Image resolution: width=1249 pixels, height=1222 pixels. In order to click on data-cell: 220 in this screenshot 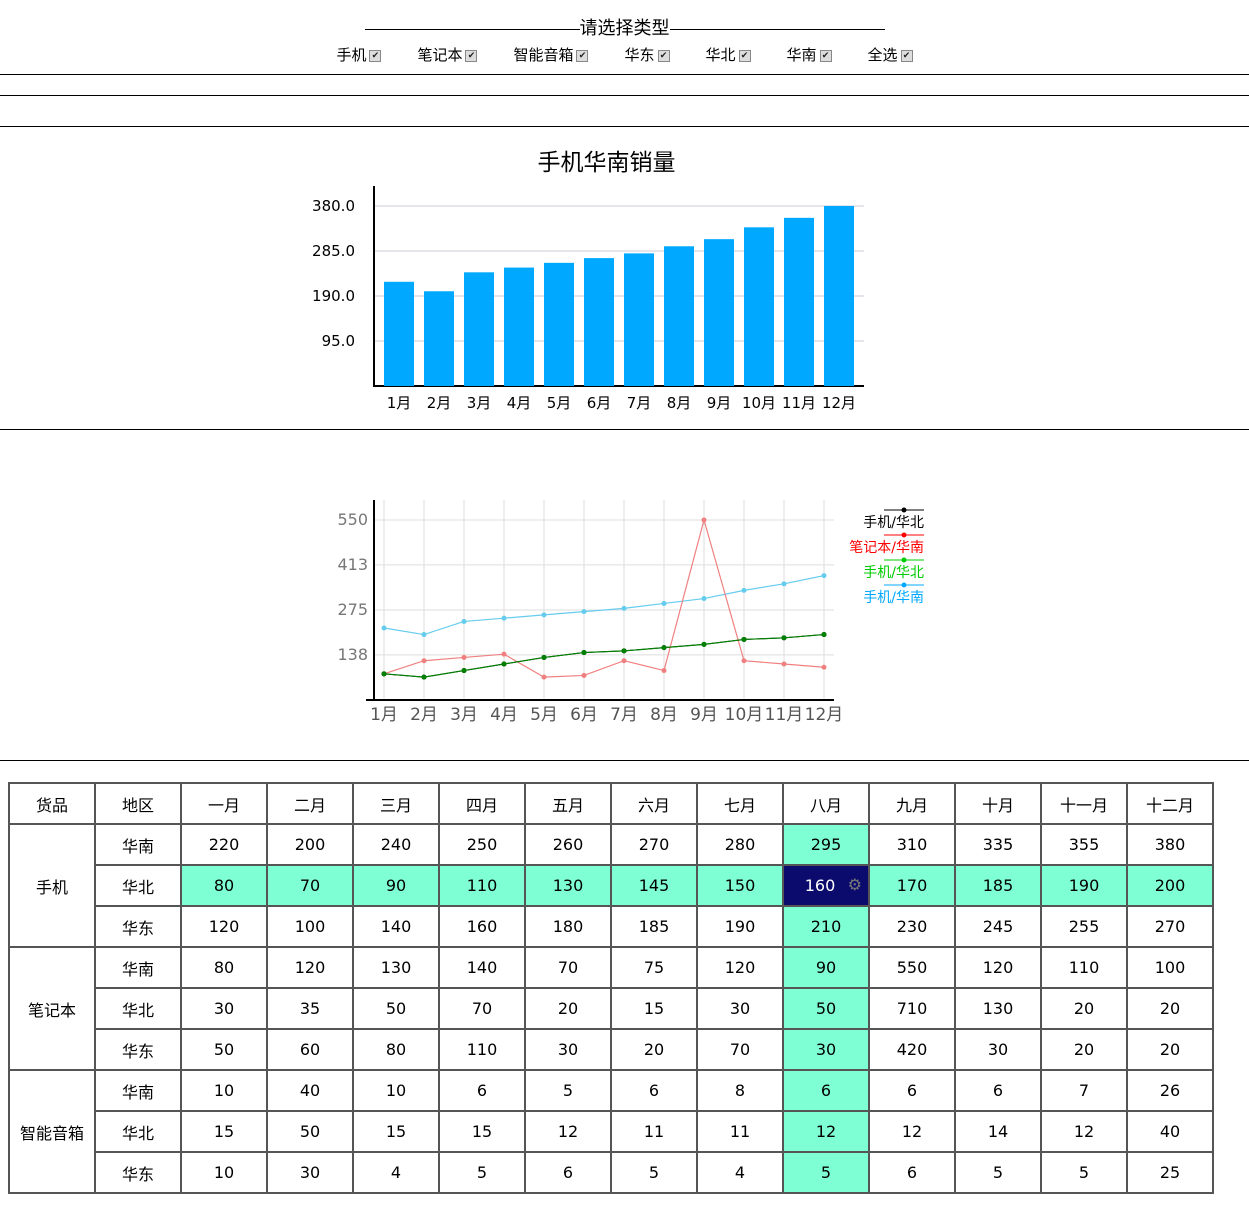, I will do `click(224, 844)`.